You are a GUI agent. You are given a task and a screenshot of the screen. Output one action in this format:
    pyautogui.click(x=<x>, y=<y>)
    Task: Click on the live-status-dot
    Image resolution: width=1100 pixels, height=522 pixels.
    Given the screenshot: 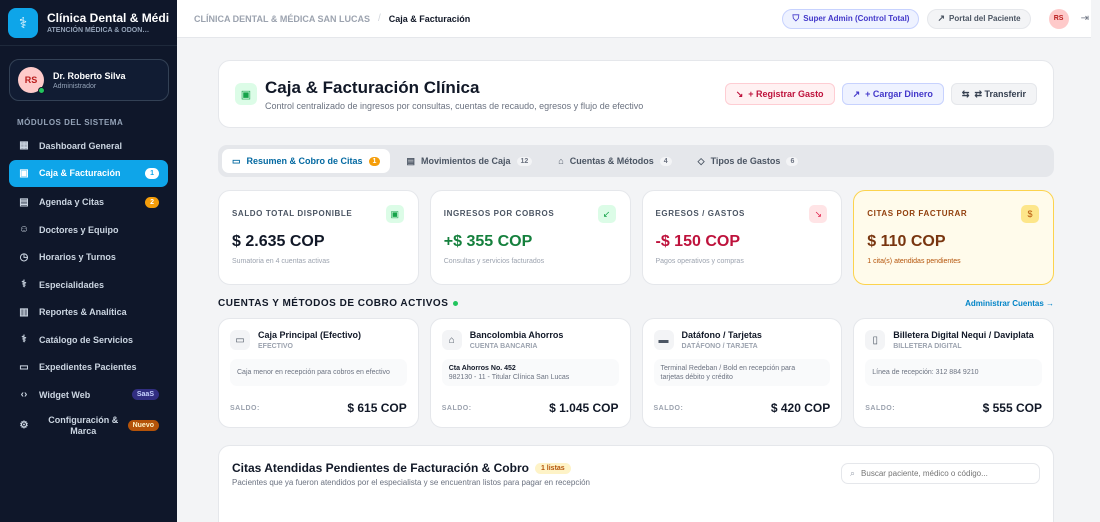 What is the action you would take?
    pyautogui.click(x=456, y=303)
    